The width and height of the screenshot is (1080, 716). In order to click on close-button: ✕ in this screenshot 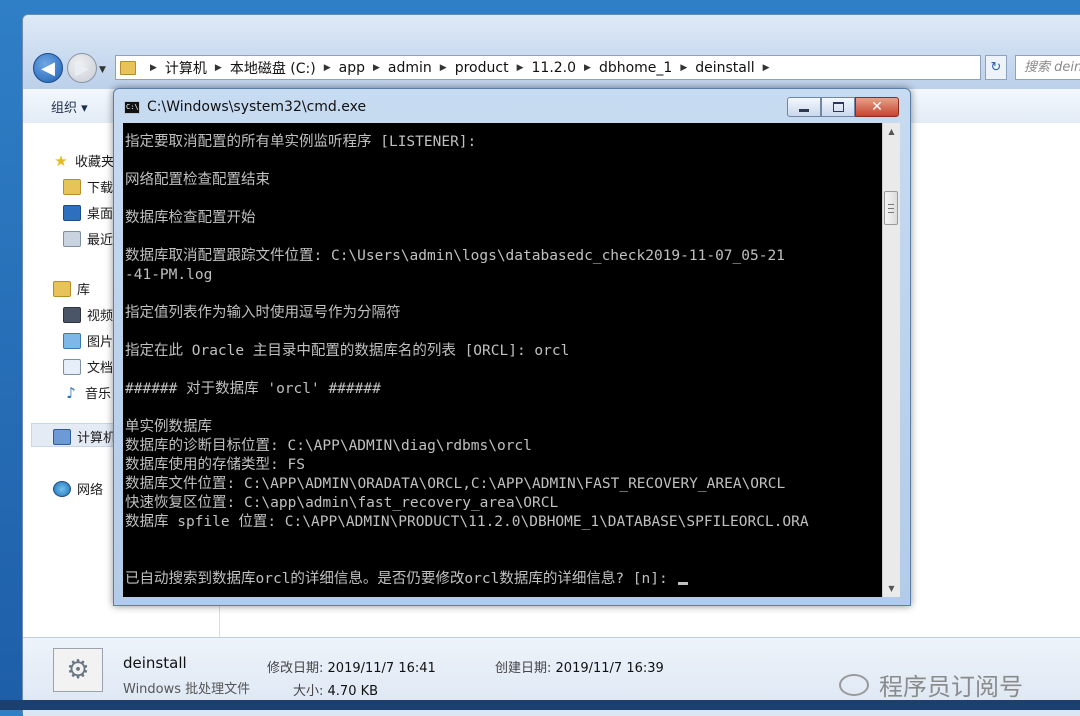, I will do `click(877, 107)`.